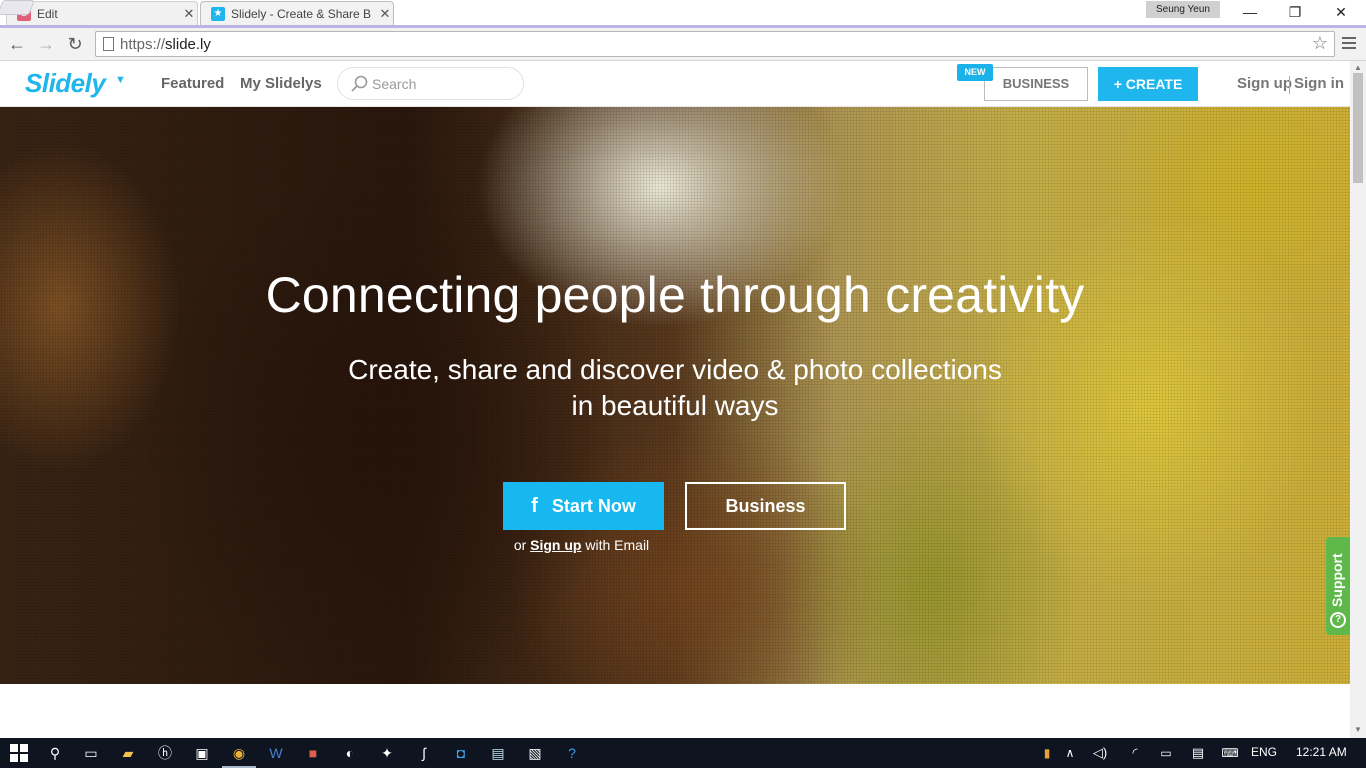  What do you see at coordinates (350, 753) in the screenshot?
I see `app-icon: ◐` at bounding box center [350, 753].